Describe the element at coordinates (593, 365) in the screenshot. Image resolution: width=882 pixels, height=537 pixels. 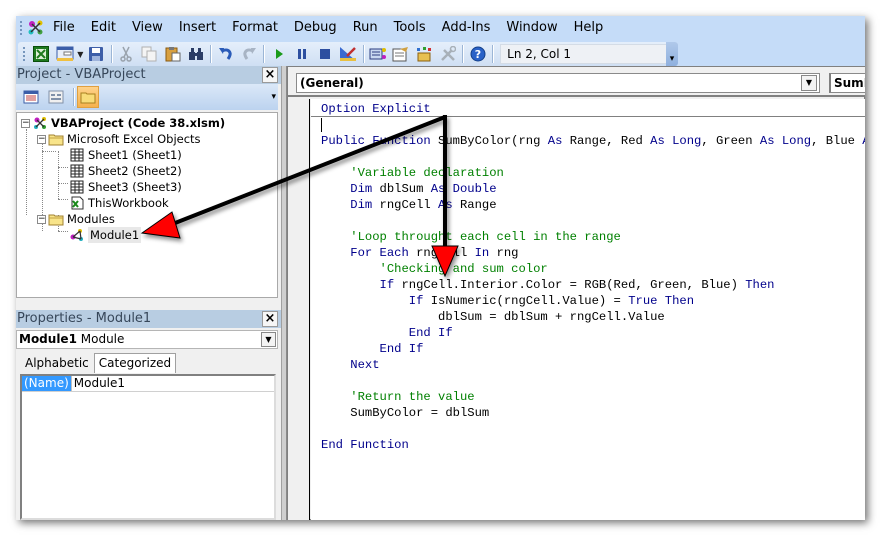
I see `code-line: Next` at that location.